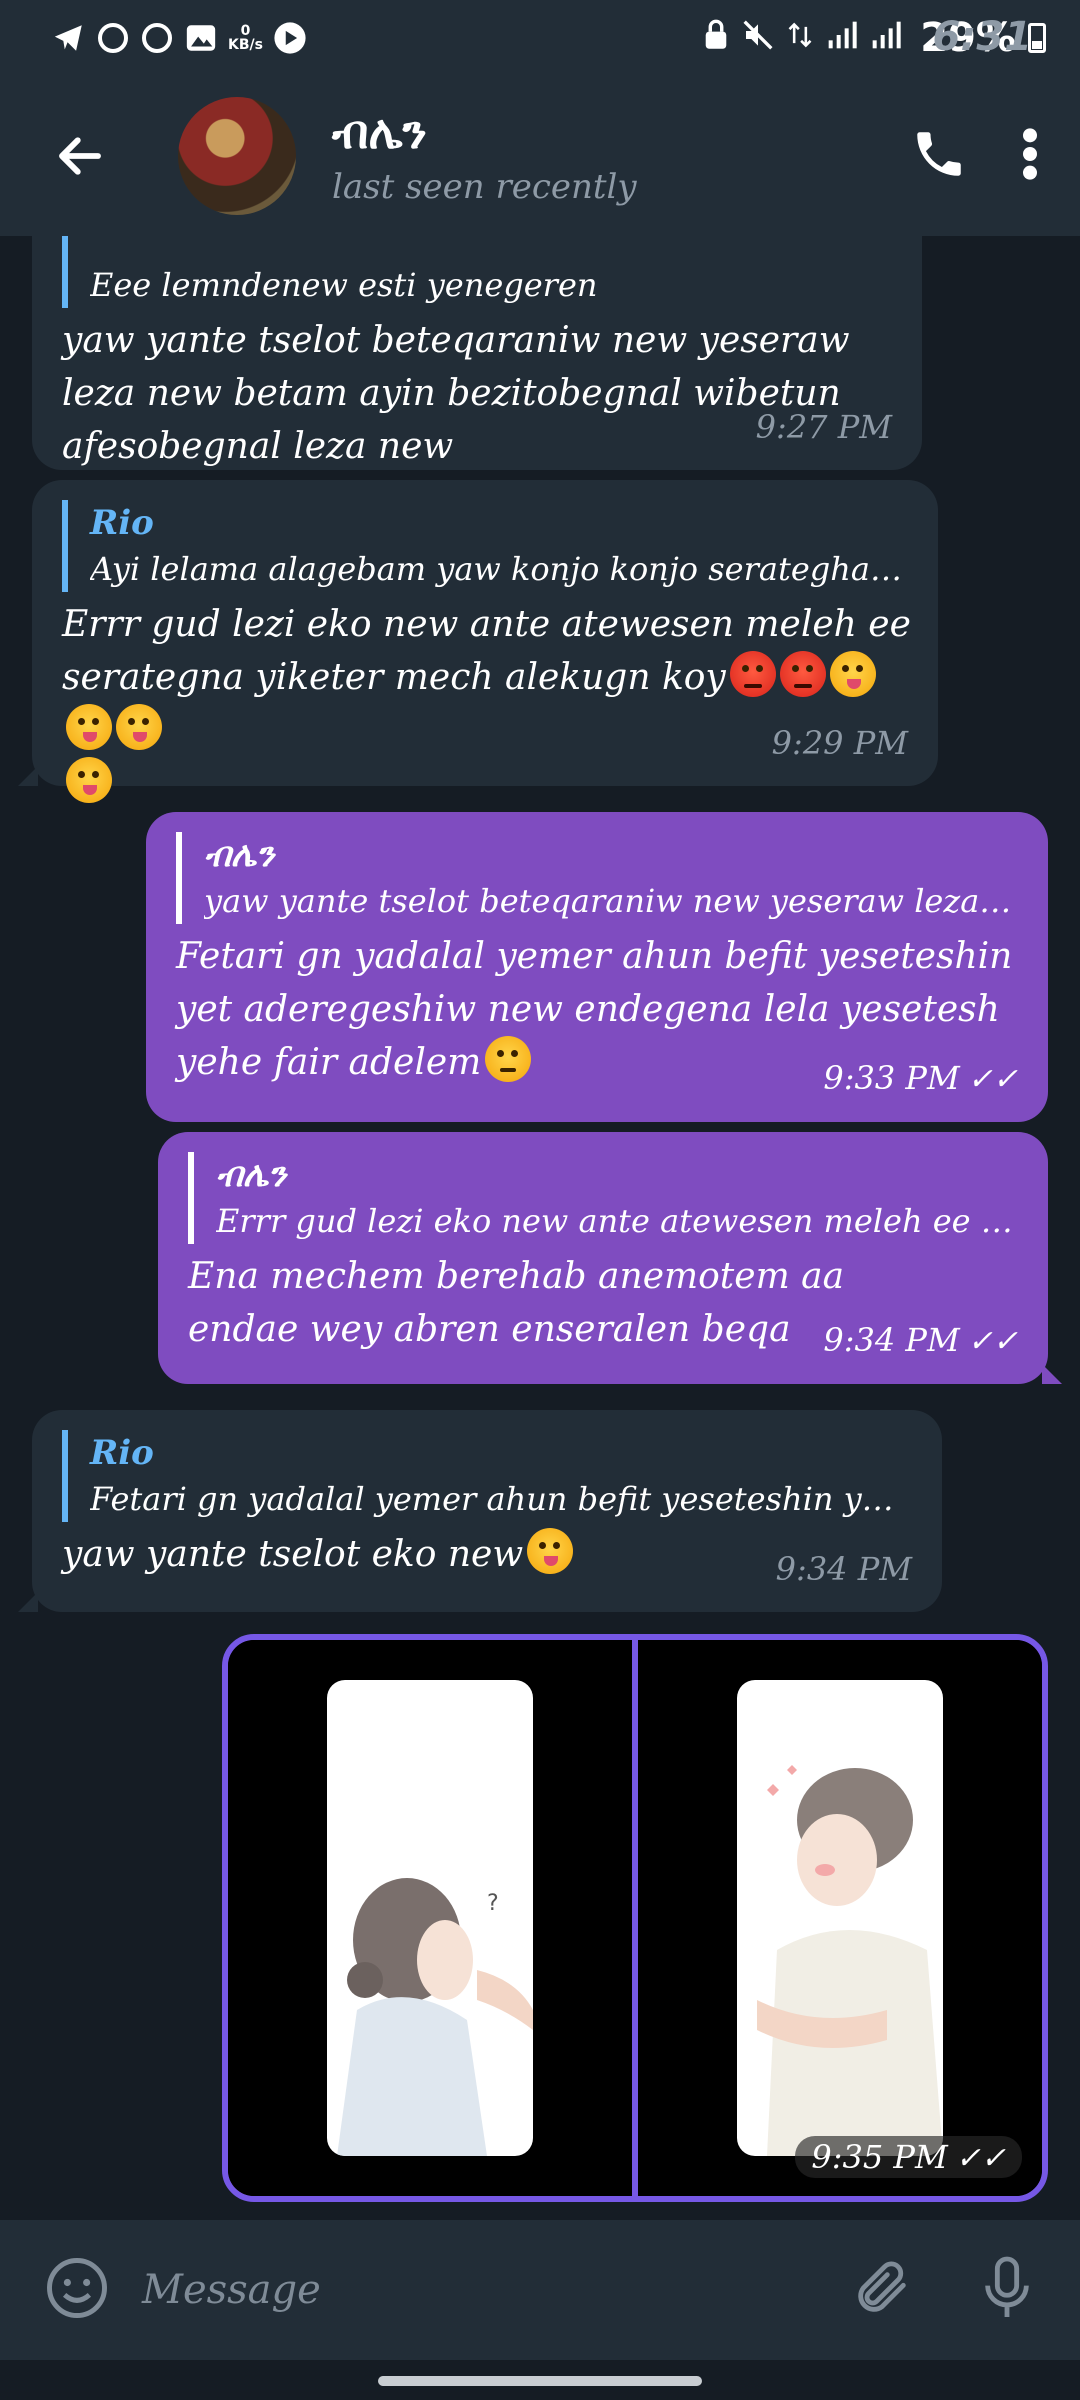  What do you see at coordinates (540, 2290) in the screenshot?
I see `message-input-bar: Message` at bounding box center [540, 2290].